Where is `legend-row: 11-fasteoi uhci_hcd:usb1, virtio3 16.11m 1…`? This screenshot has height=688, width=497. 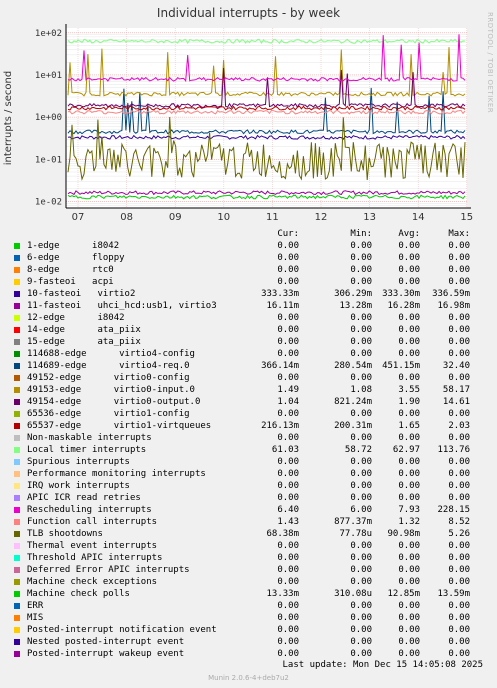
legend-row: 11-fasteoi uhci_hcd:usb1, virtio3 16.11m 1… is located at coordinates (249, 306).